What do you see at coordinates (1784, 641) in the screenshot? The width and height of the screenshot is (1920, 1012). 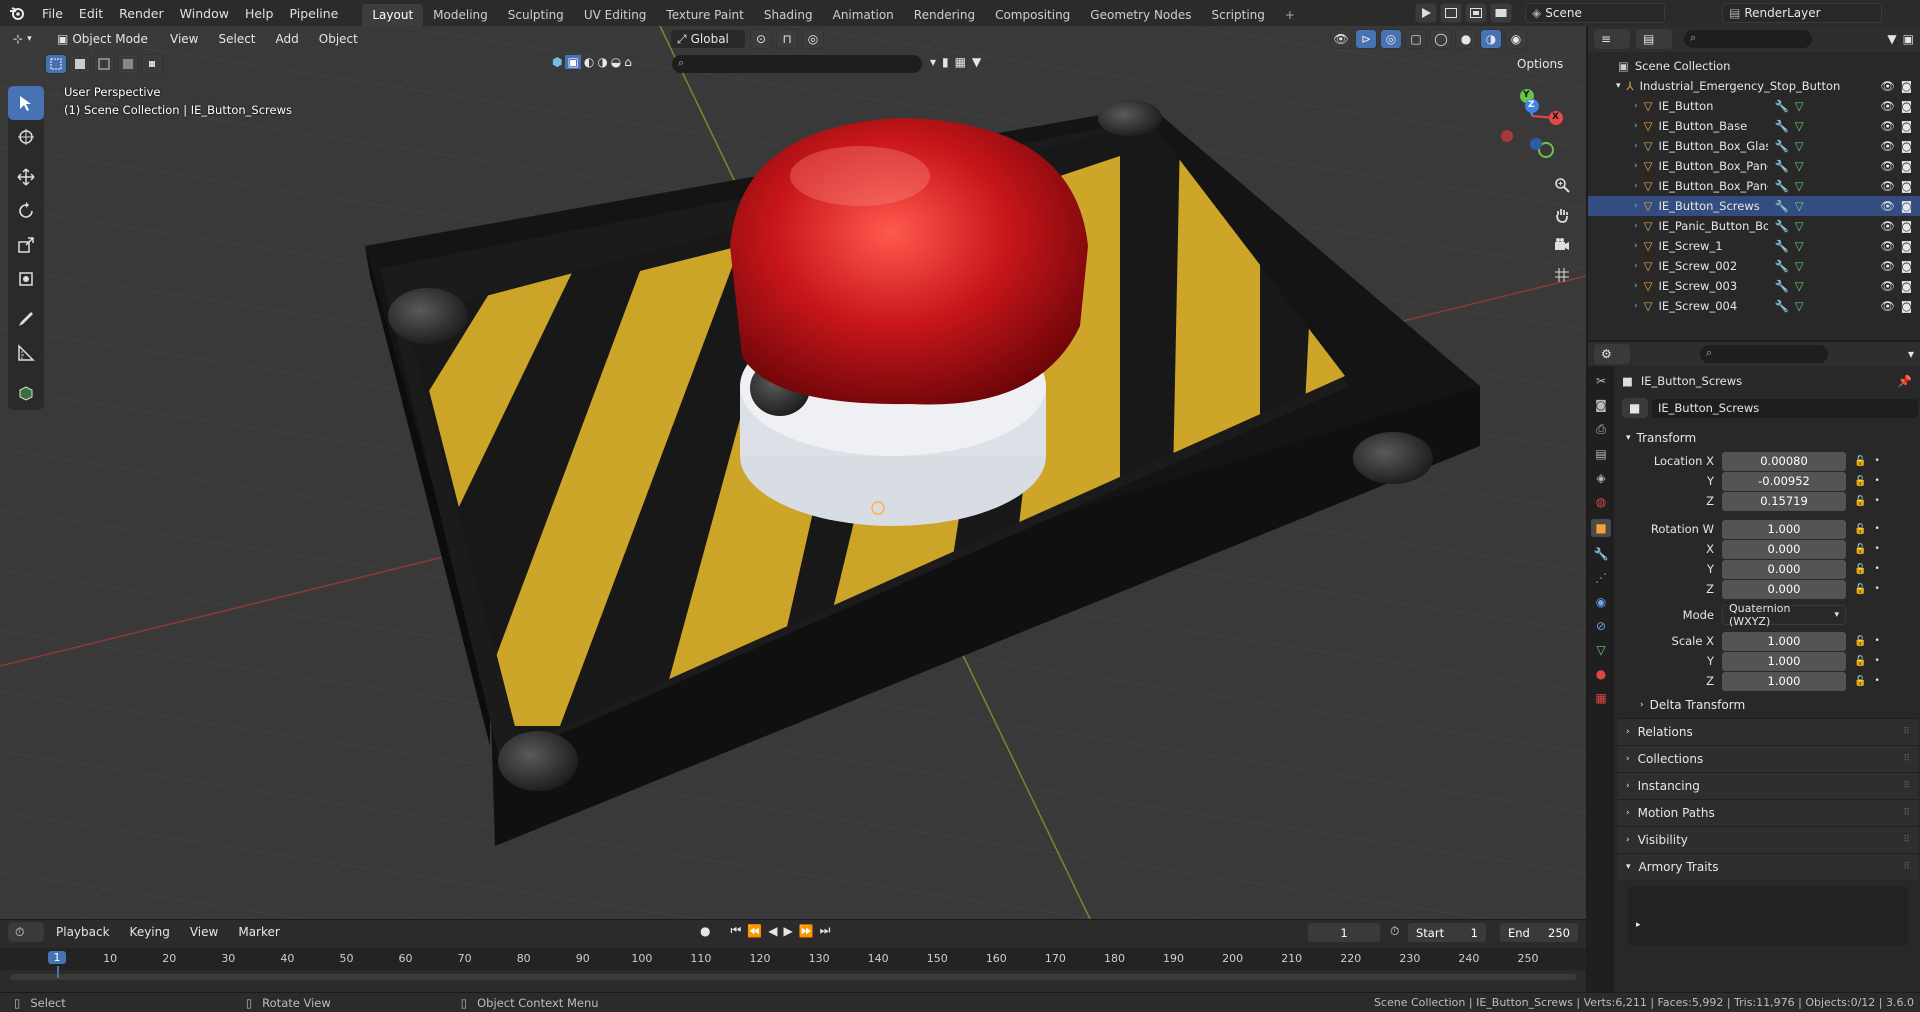 I see `scale-x-field: 1.000` at bounding box center [1784, 641].